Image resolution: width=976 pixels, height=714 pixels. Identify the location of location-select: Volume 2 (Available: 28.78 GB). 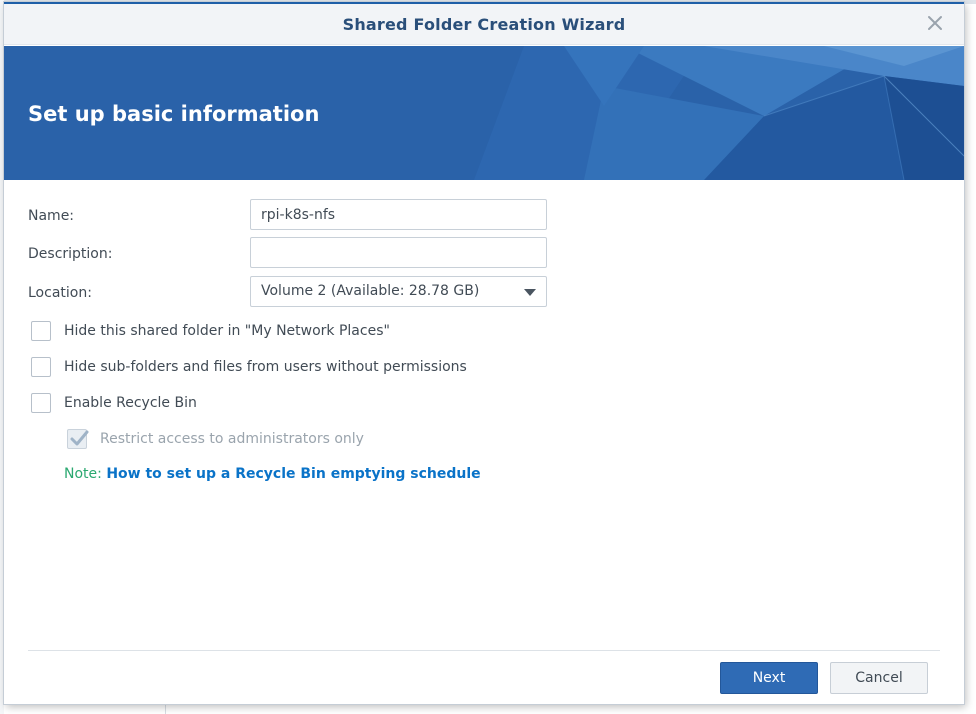
(398, 291).